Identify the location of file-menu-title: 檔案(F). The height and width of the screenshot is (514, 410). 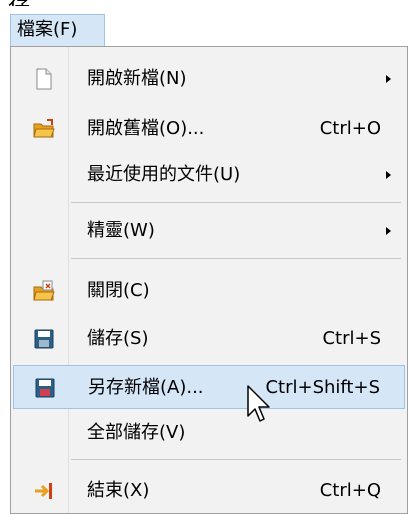
(57, 30).